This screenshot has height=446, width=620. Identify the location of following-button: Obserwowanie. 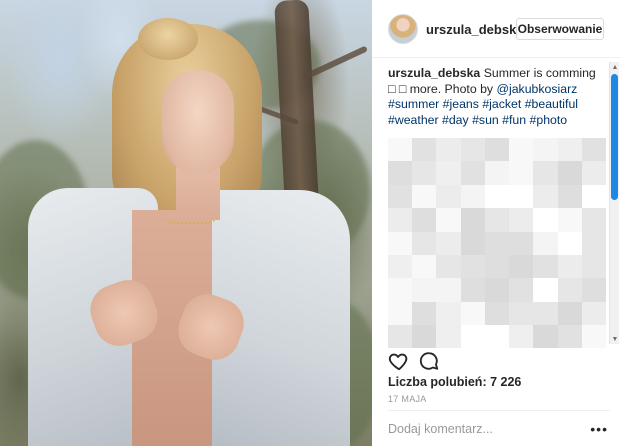
(560, 29).